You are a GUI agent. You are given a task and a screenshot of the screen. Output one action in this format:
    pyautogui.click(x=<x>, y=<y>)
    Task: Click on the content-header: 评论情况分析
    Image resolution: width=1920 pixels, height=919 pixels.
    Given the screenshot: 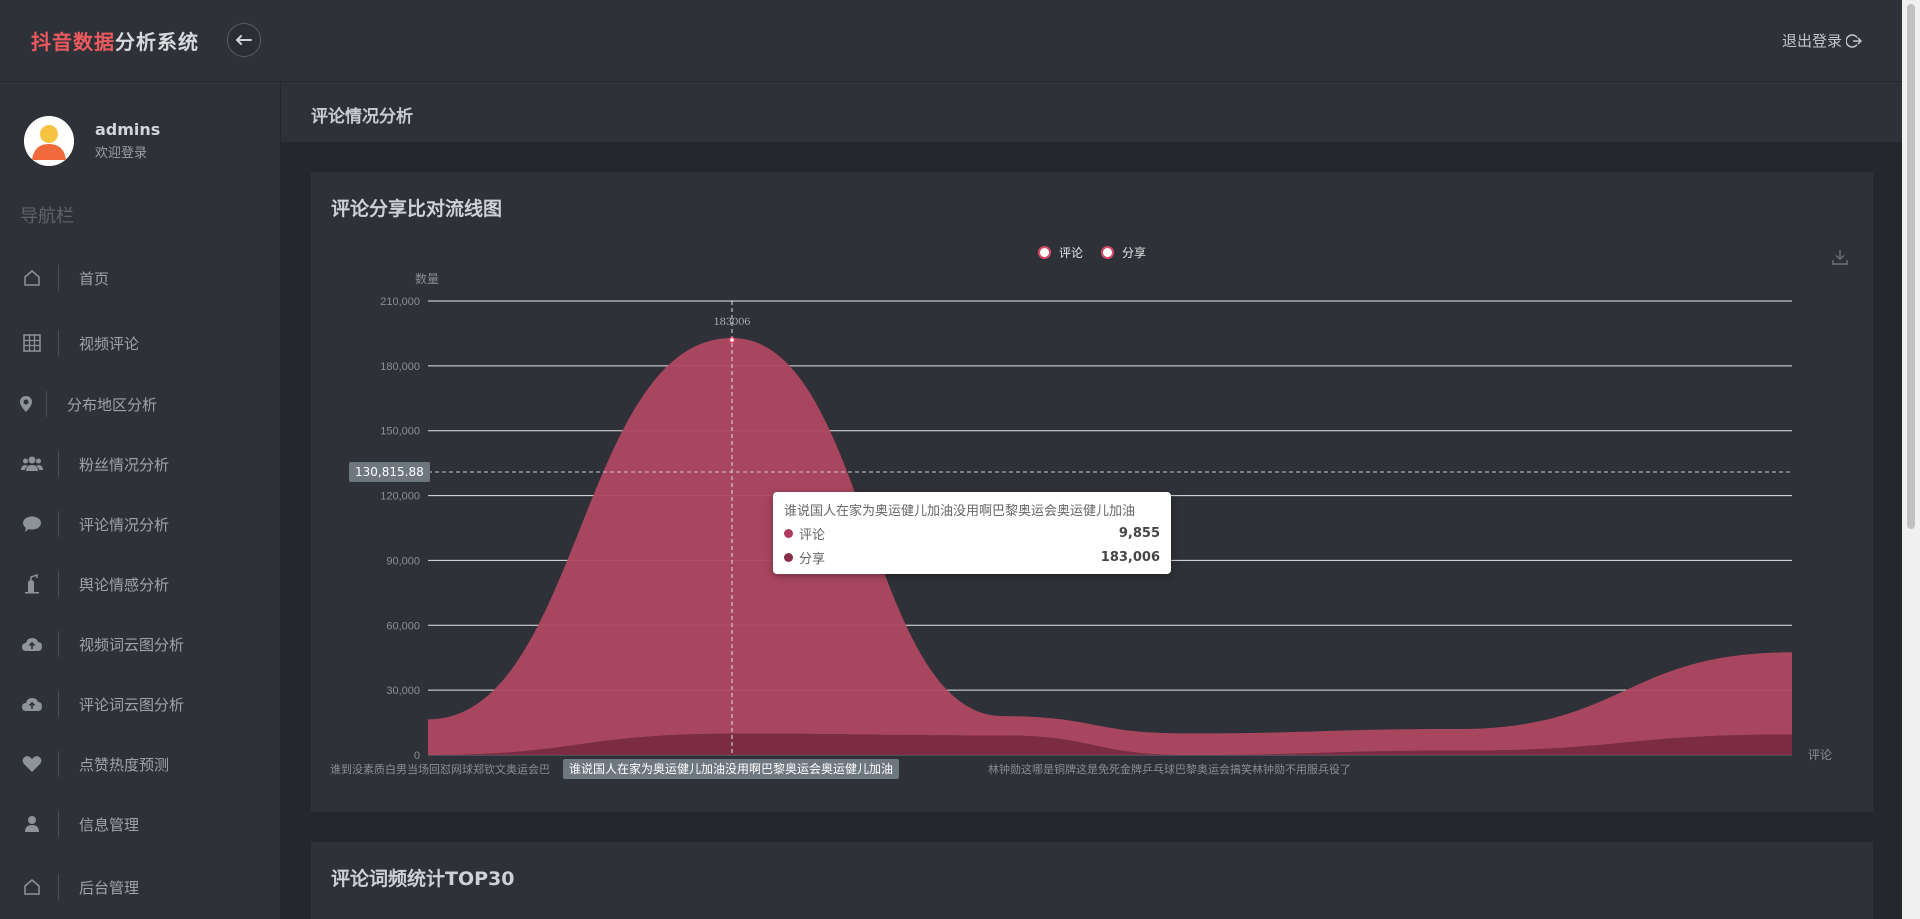 What is the action you would take?
    pyautogui.click(x=1091, y=112)
    